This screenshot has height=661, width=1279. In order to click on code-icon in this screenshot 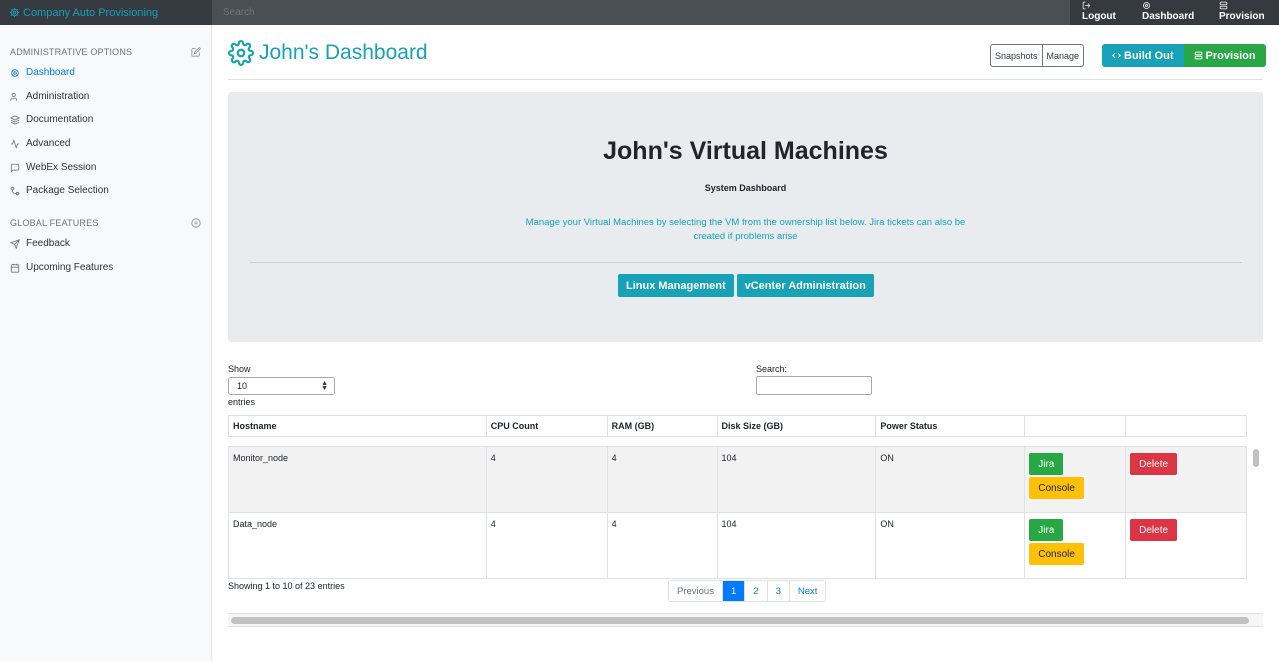, I will do `click(1116, 55)`.